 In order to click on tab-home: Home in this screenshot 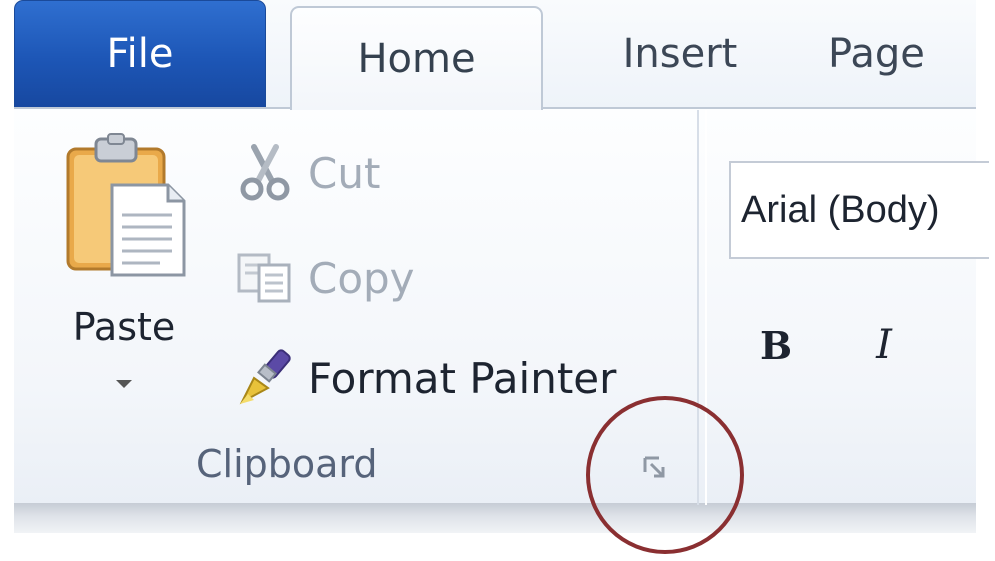, I will do `click(416, 58)`.